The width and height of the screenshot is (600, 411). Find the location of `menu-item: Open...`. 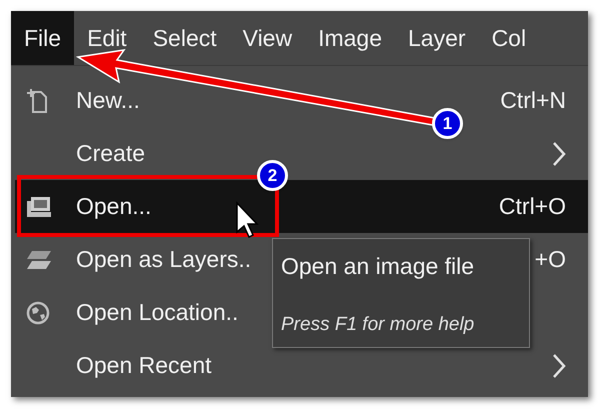

menu-item: Open... is located at coordinates (114, 206).